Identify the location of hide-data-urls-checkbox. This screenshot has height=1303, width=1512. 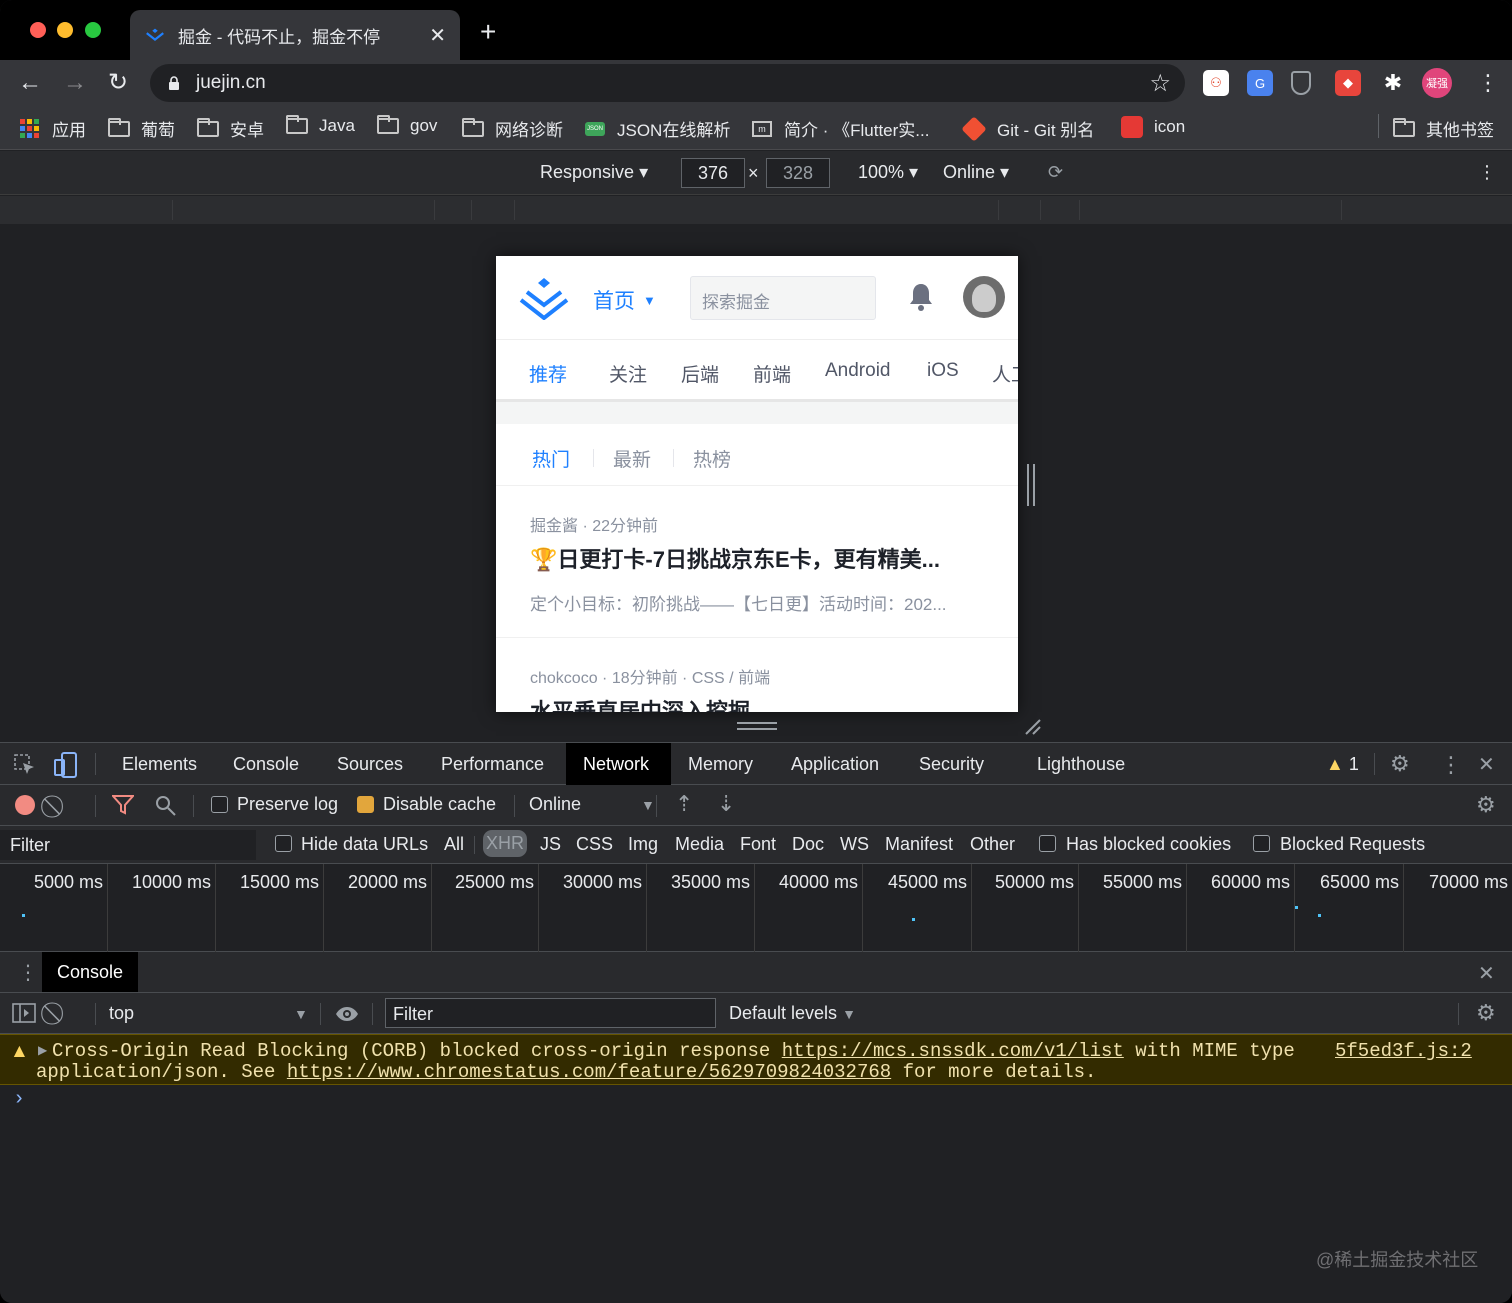
(283, 843).